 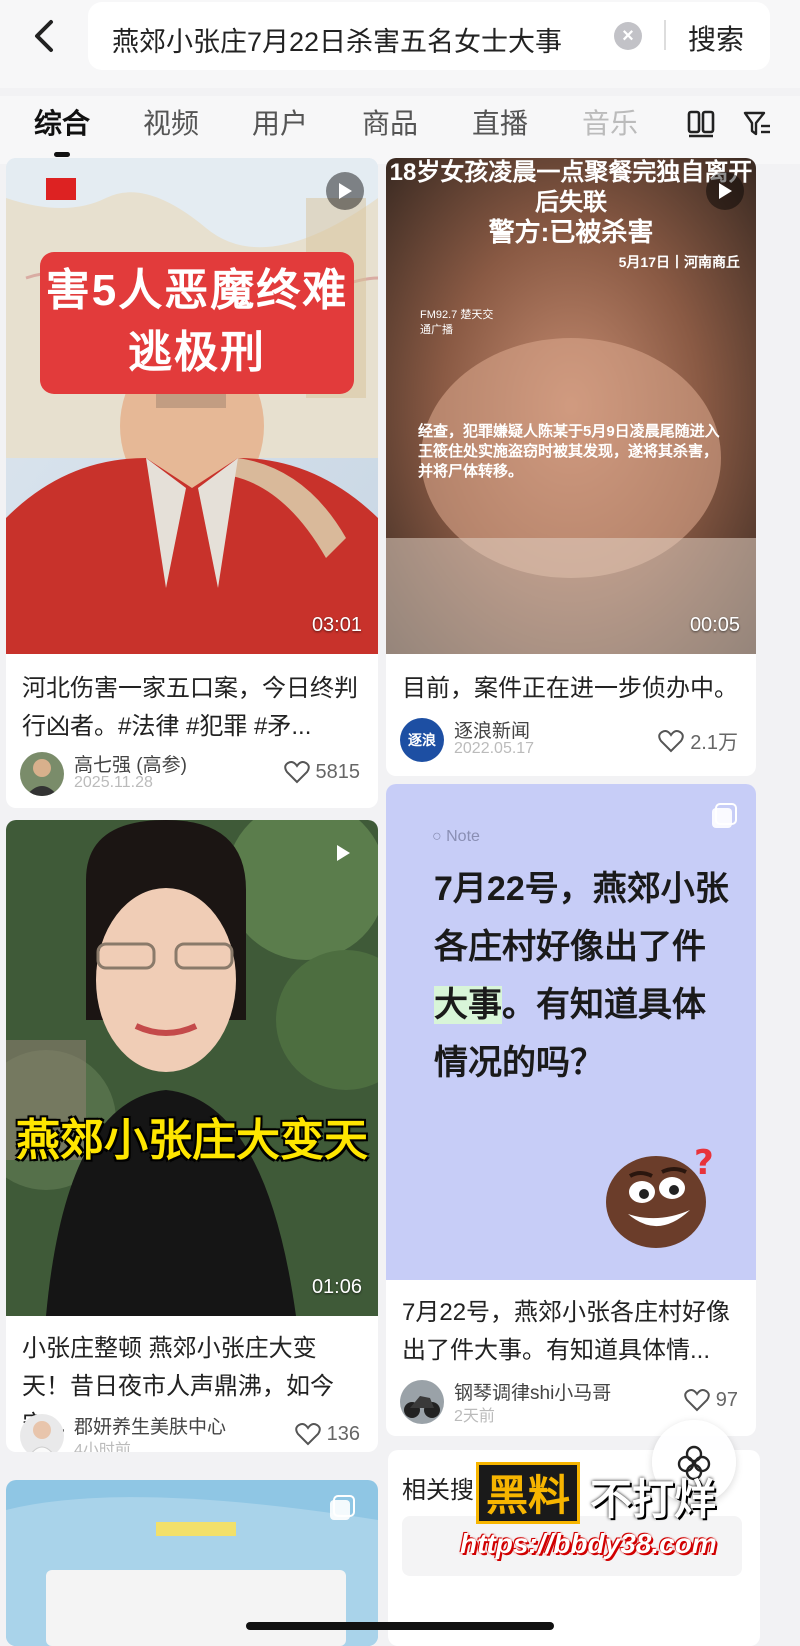 What do you see at coordinates (457, 322) in the screenshot?
I see `thumbnail-overlay-source: FM92.7 楚天交通广播` at bounding box center [457, 322].